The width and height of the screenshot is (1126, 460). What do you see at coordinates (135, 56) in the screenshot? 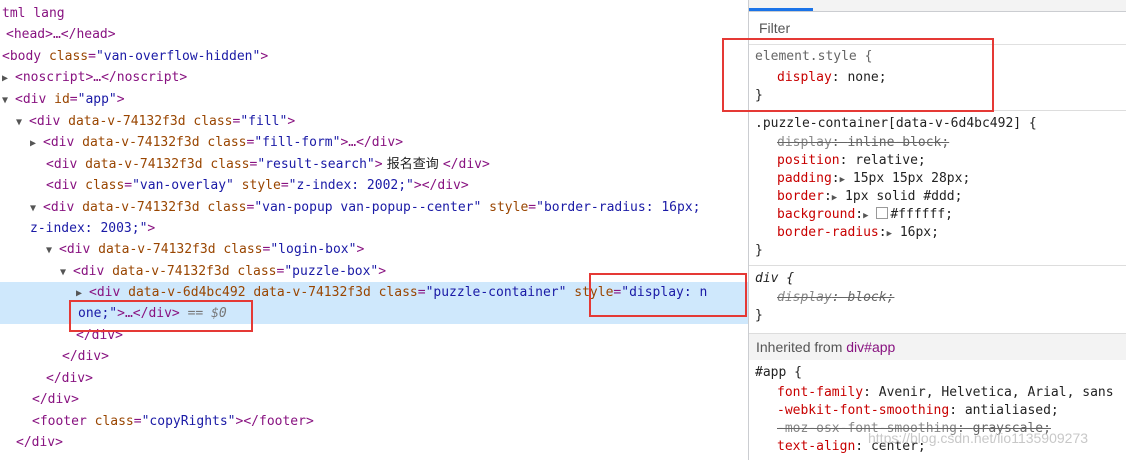
I see `dom-line: <body class="van-overflow-hidden">` at bounding box center [135, 56].